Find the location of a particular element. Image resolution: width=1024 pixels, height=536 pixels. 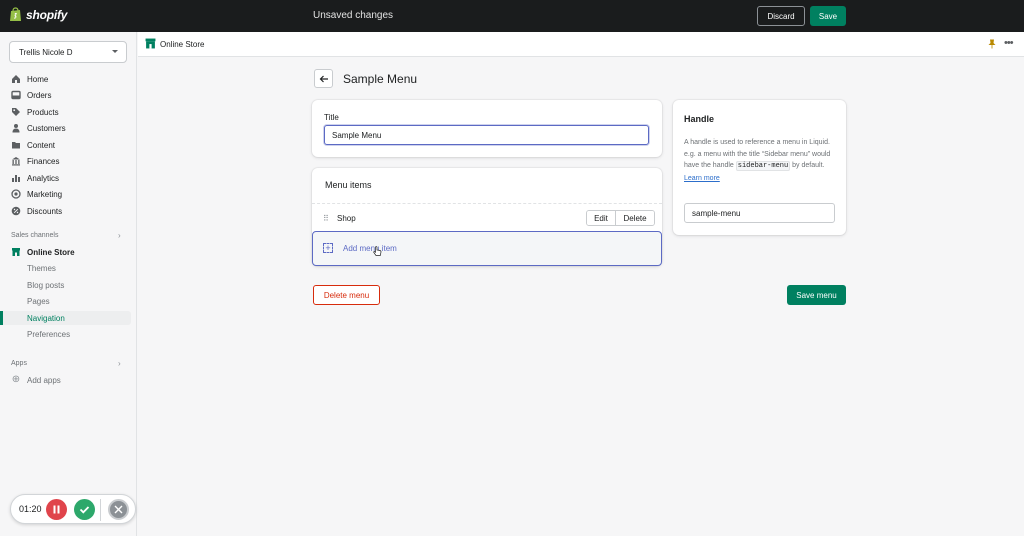

save-button: Save is located at coordinates (828, 16).